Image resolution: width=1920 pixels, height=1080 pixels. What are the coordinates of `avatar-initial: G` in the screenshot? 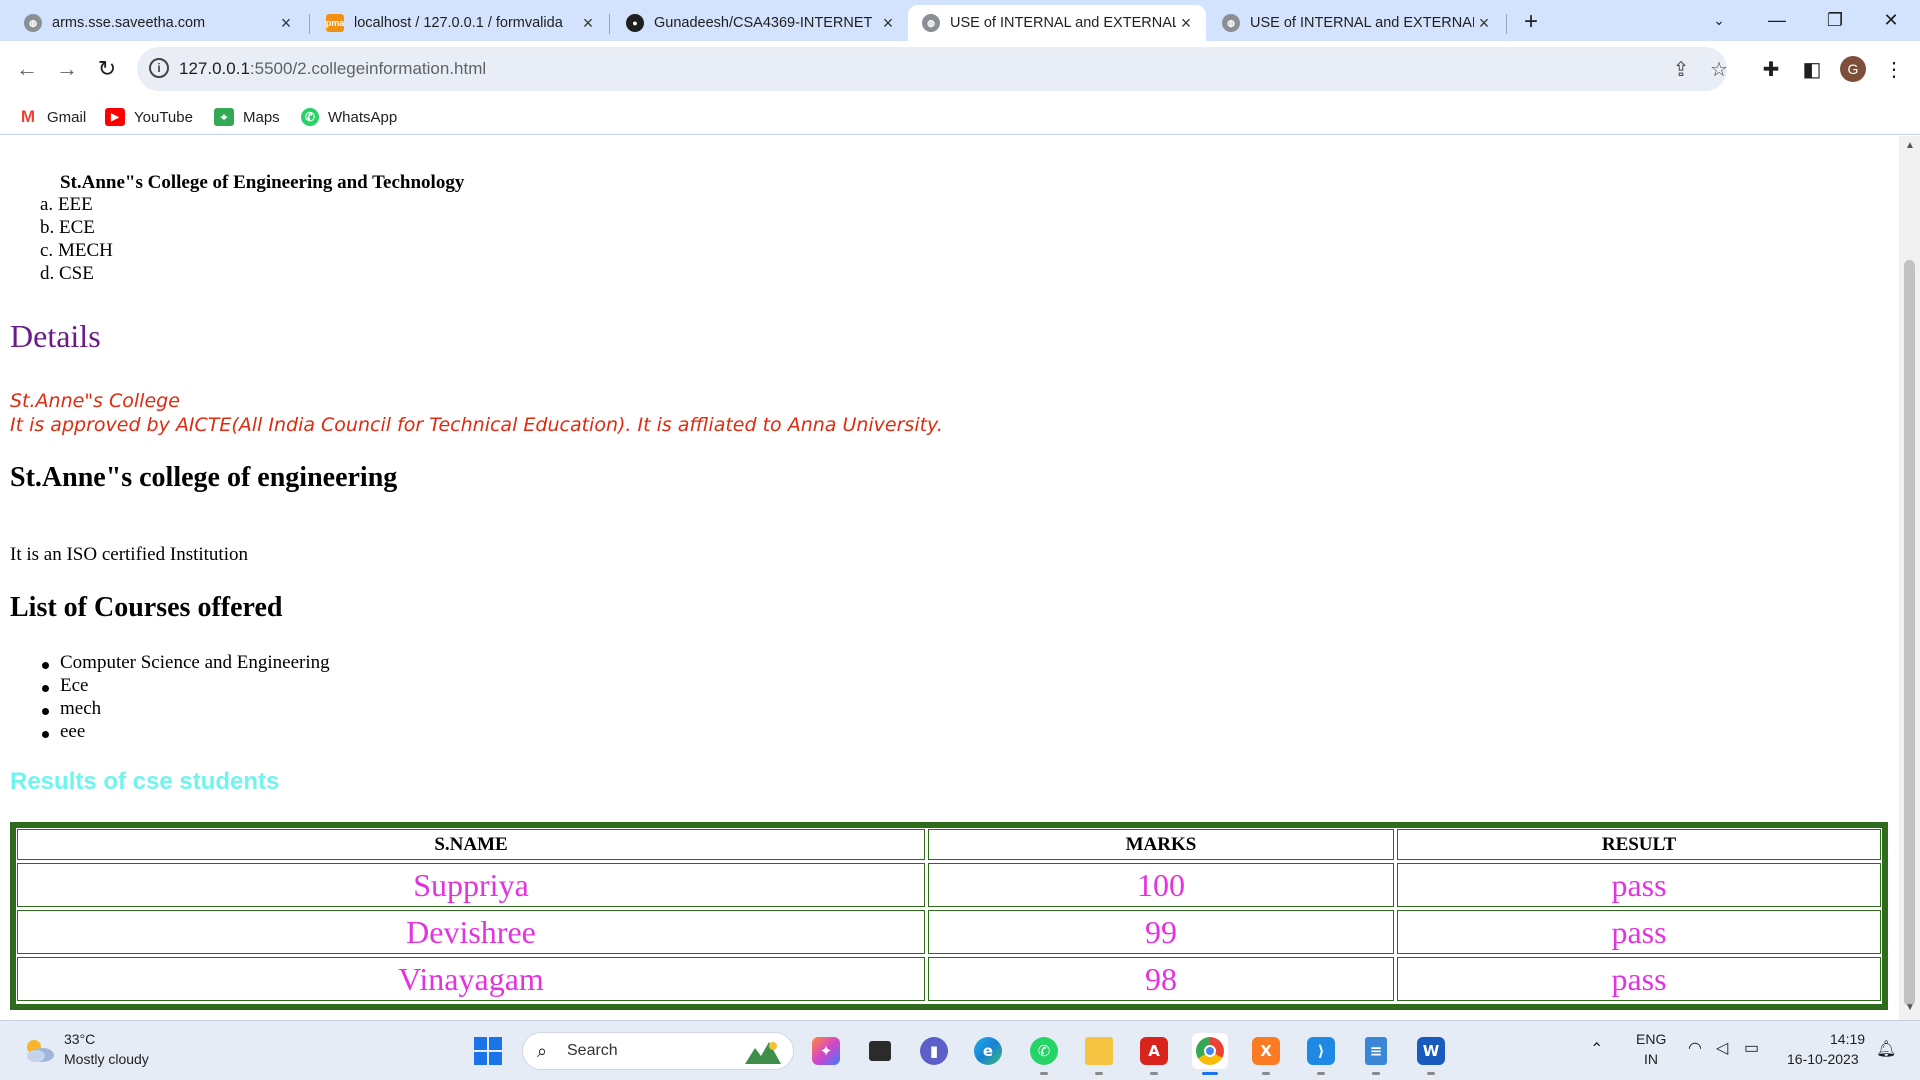 It's located at (1853, 69).